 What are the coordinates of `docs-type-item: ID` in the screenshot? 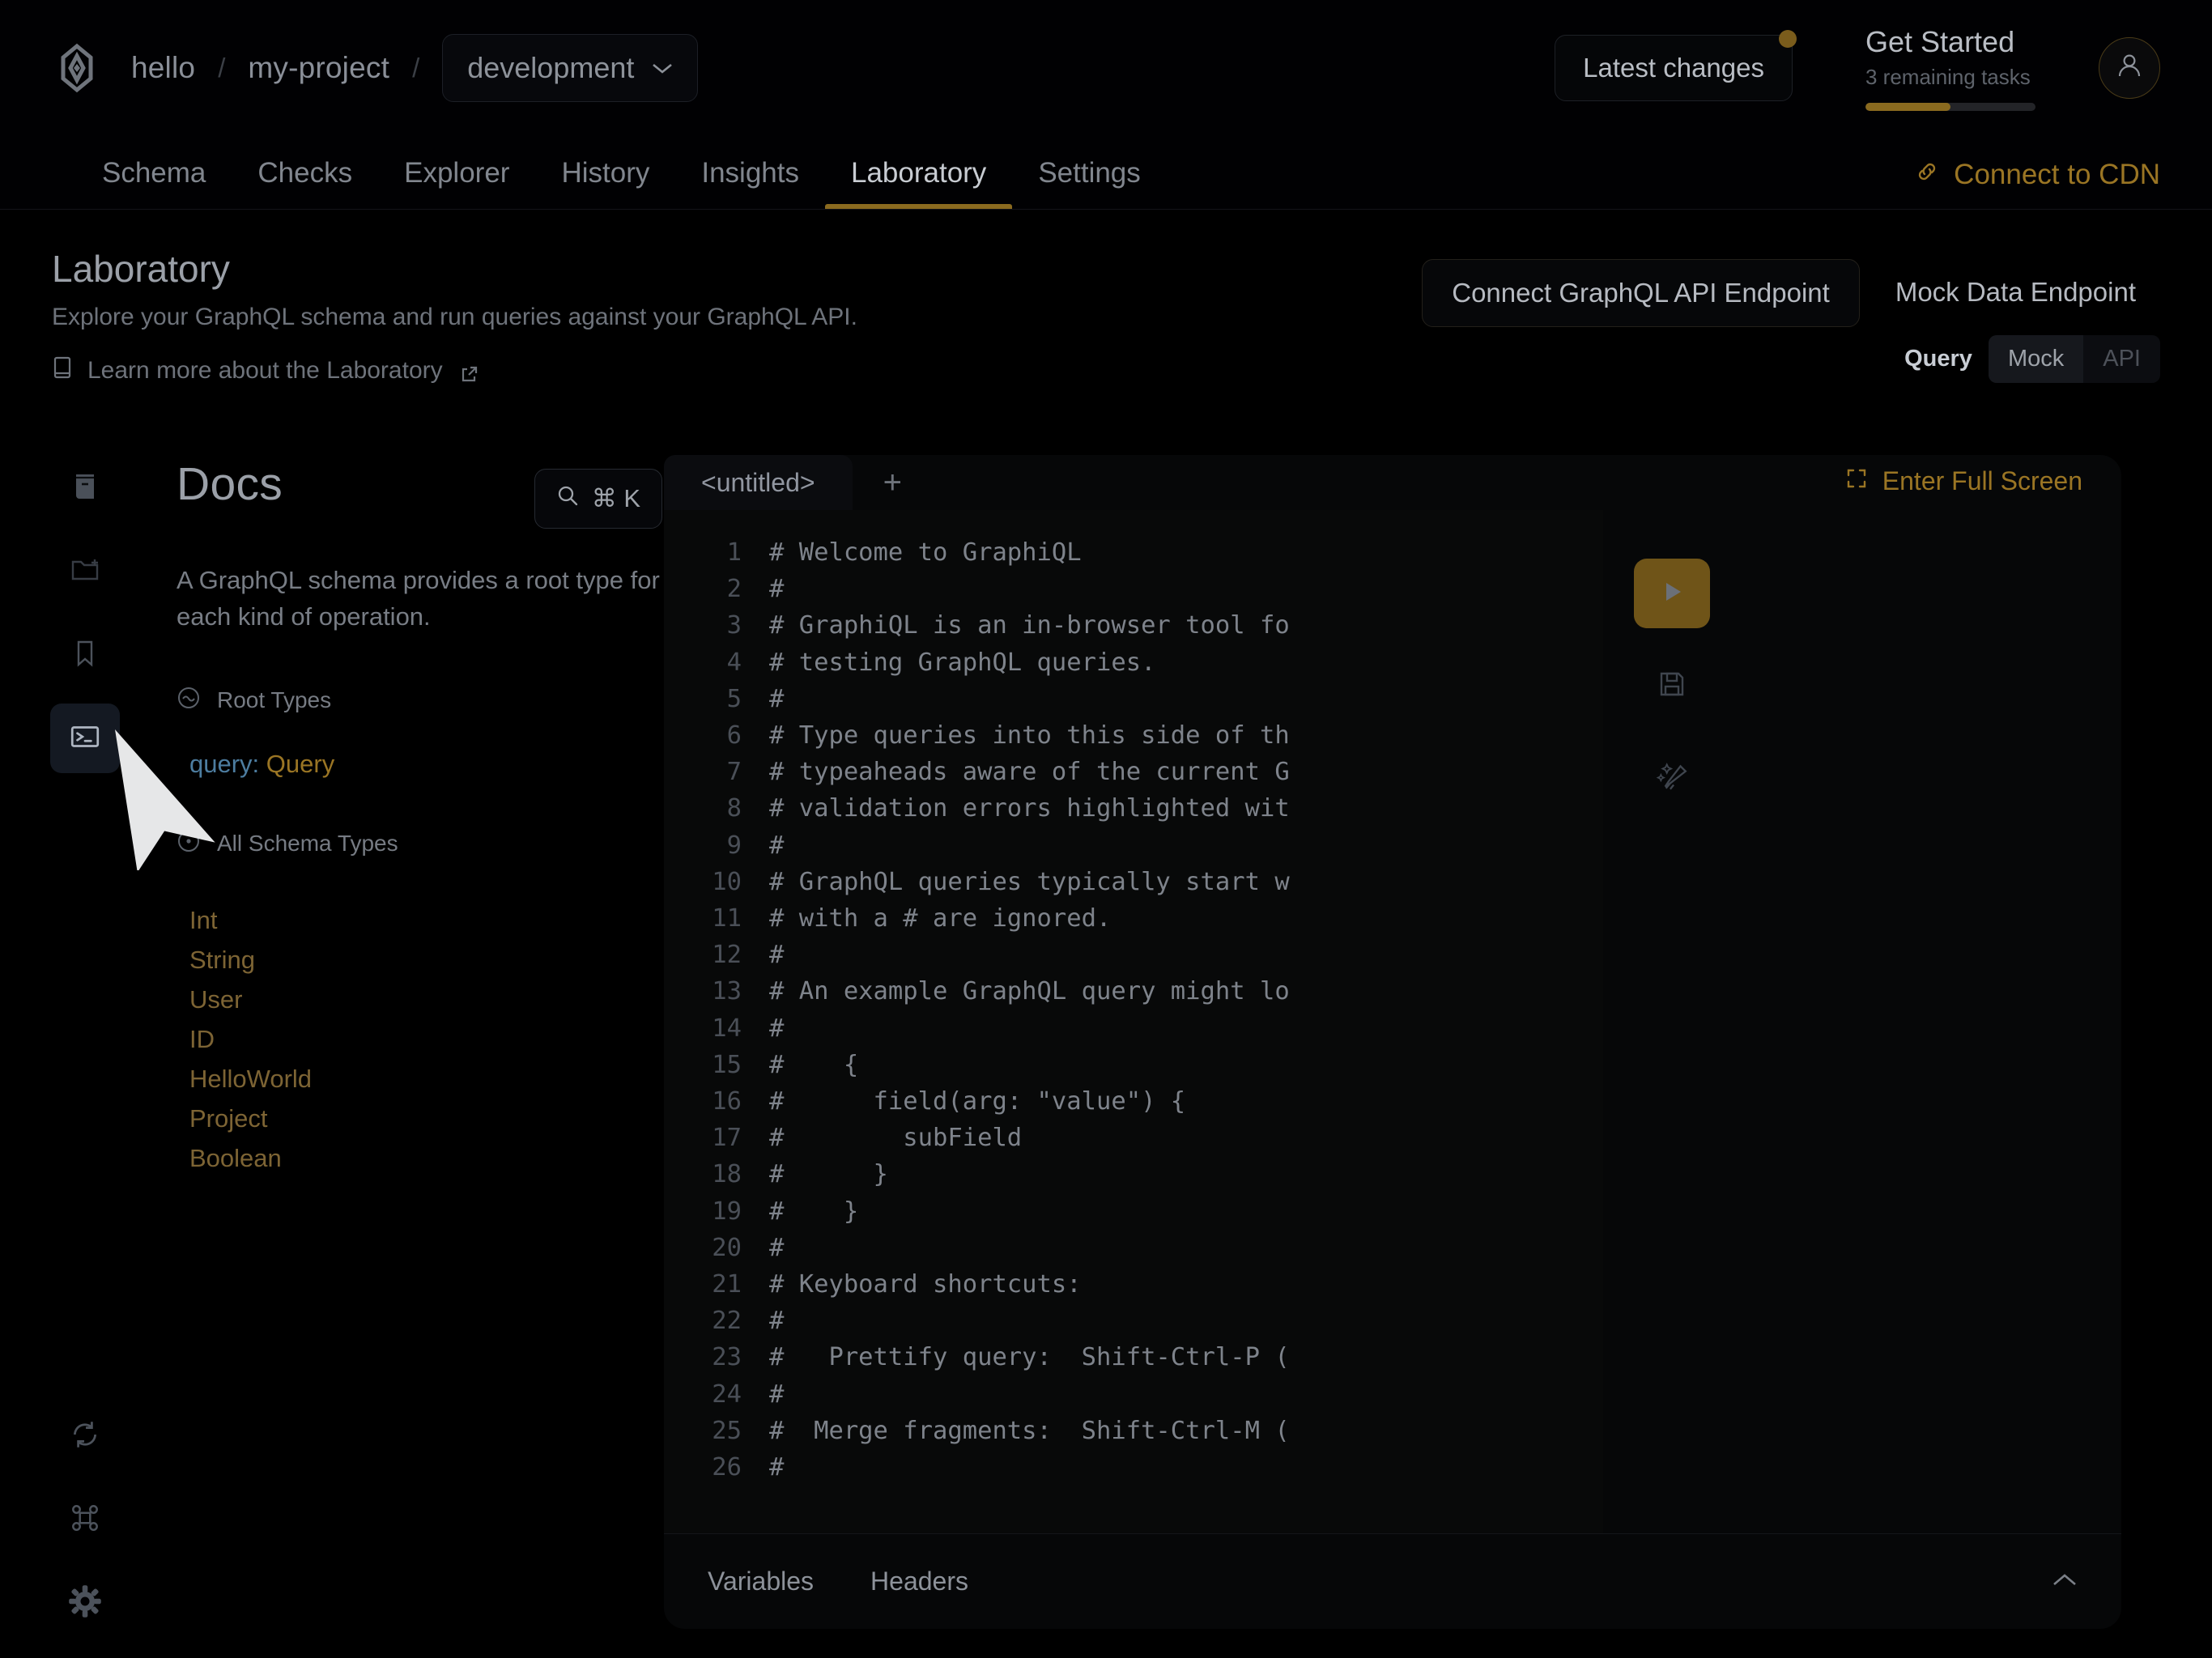 It's located at (426, 1041).